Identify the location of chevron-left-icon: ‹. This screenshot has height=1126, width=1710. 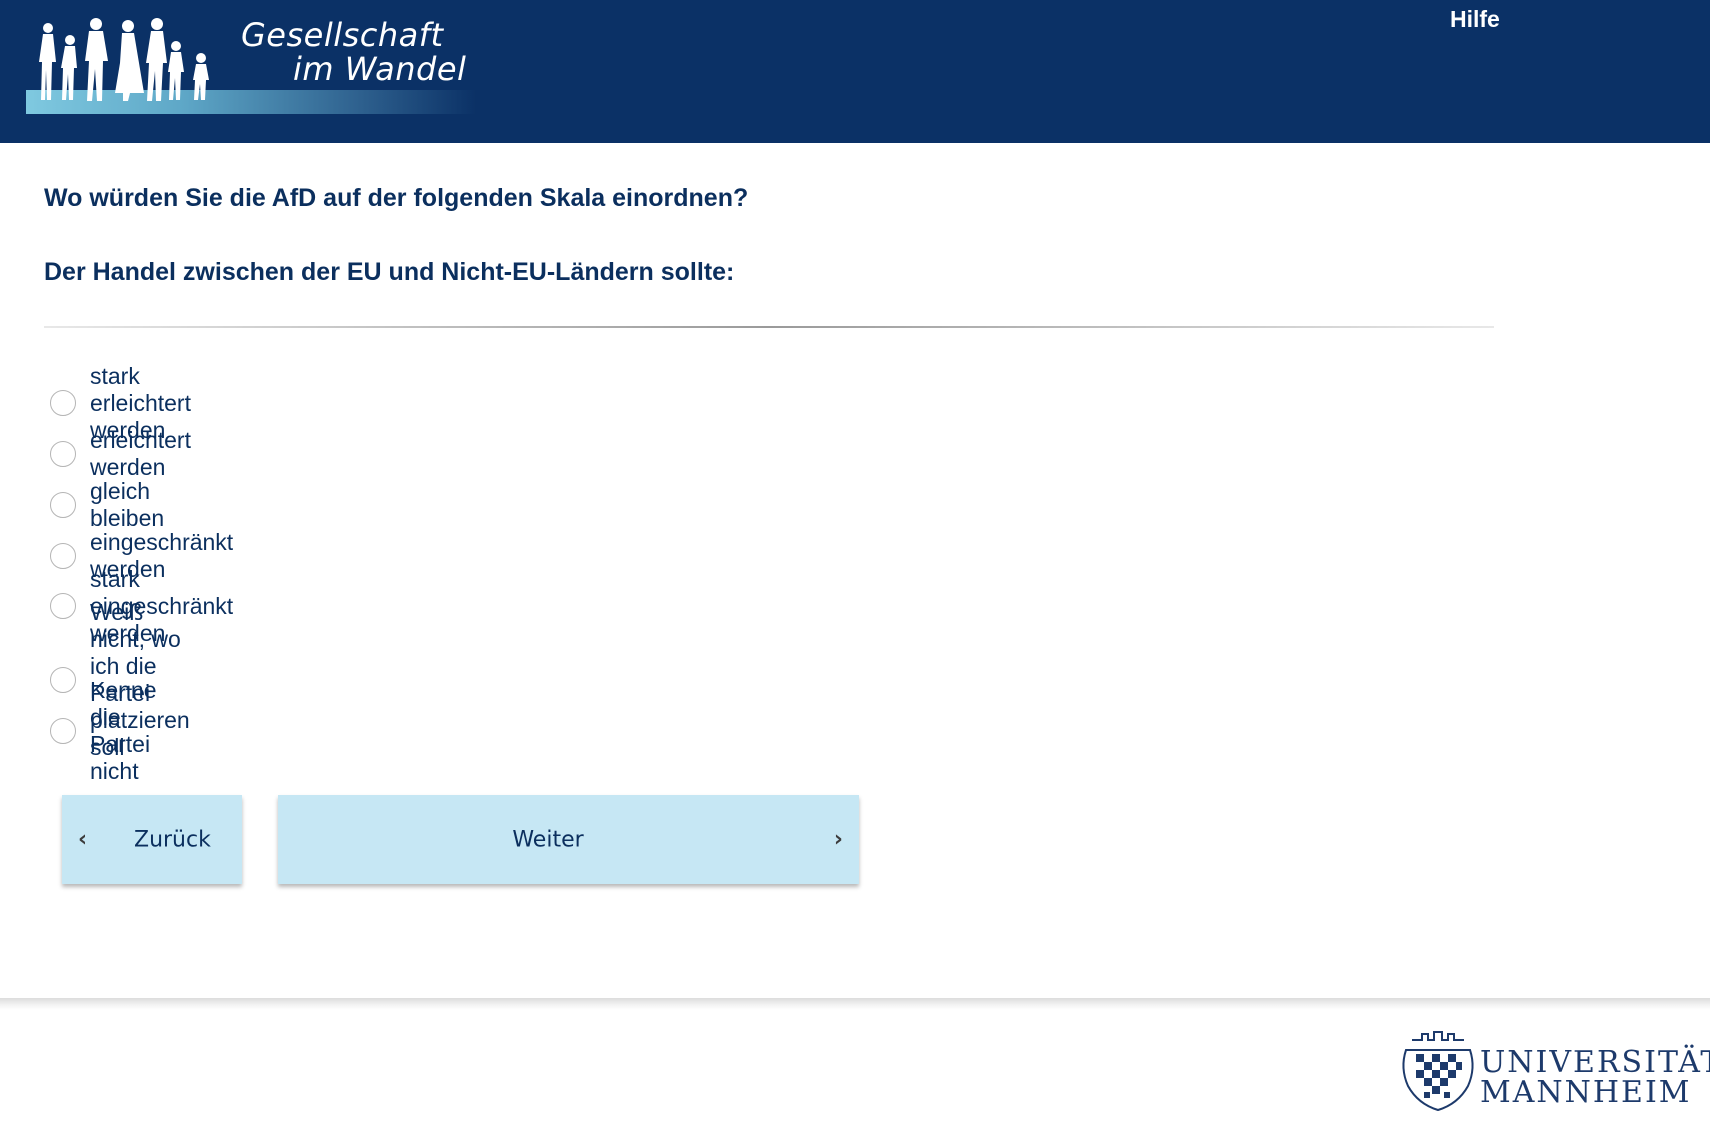
(83, 839).